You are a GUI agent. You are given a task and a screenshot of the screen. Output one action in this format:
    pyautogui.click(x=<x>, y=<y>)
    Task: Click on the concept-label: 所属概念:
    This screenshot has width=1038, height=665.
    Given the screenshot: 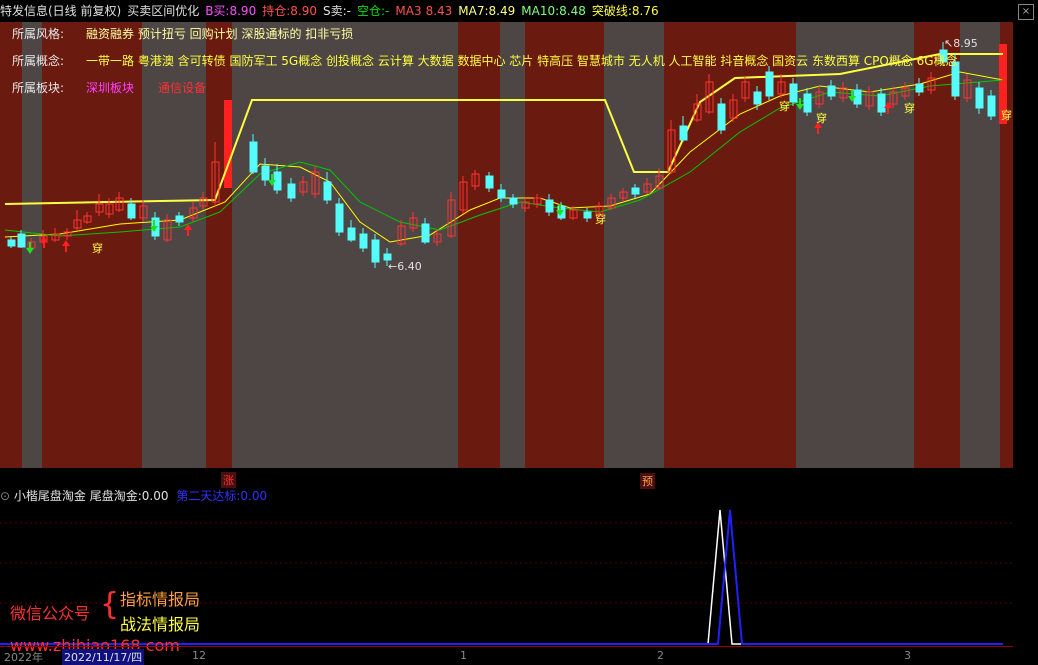 What is the action you would take?
    pyautogui.click(x=38, y=61)
    